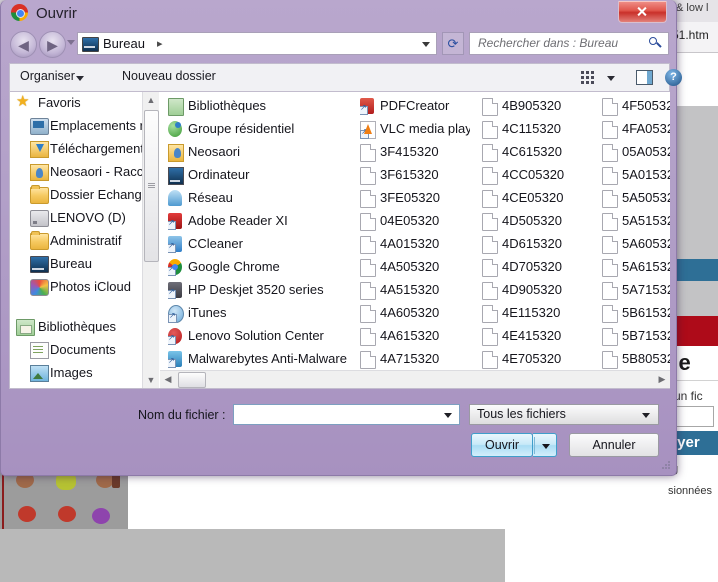 This screenshot has width=718, height=582. Describe the element at coordinates (168, 379) in the screenshot. I see `scroll-left-icon: ◀` at that location.